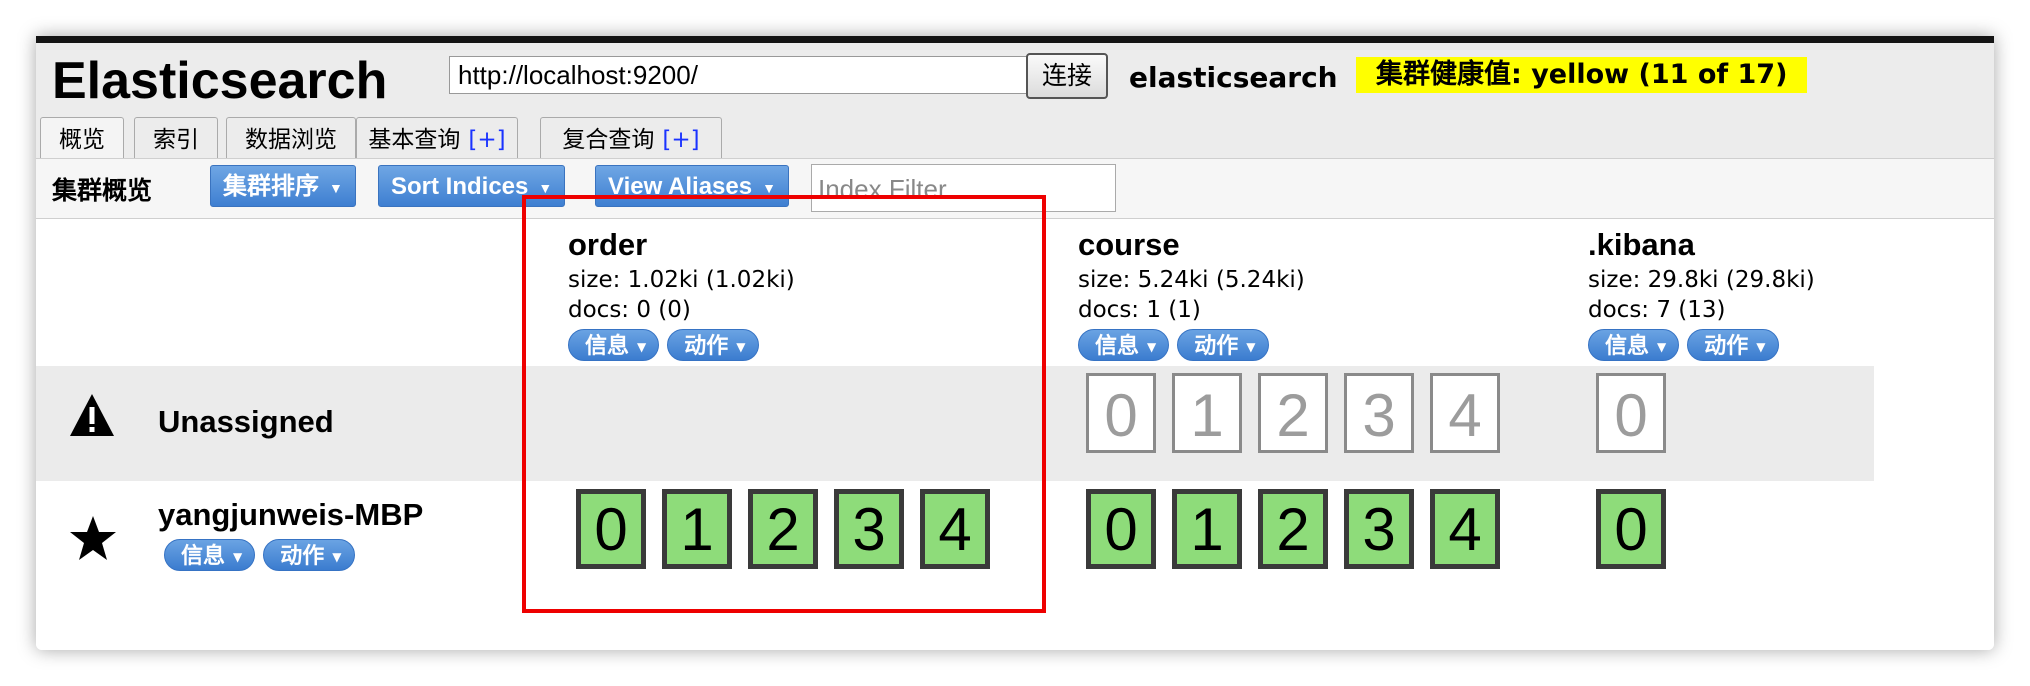 This screenshot has height=686, width=2030. What do you see at coordinates (1233, 77) in the screenshot?
I see `cluster-name: elasticsearch` at bounding box center [1233, 77].